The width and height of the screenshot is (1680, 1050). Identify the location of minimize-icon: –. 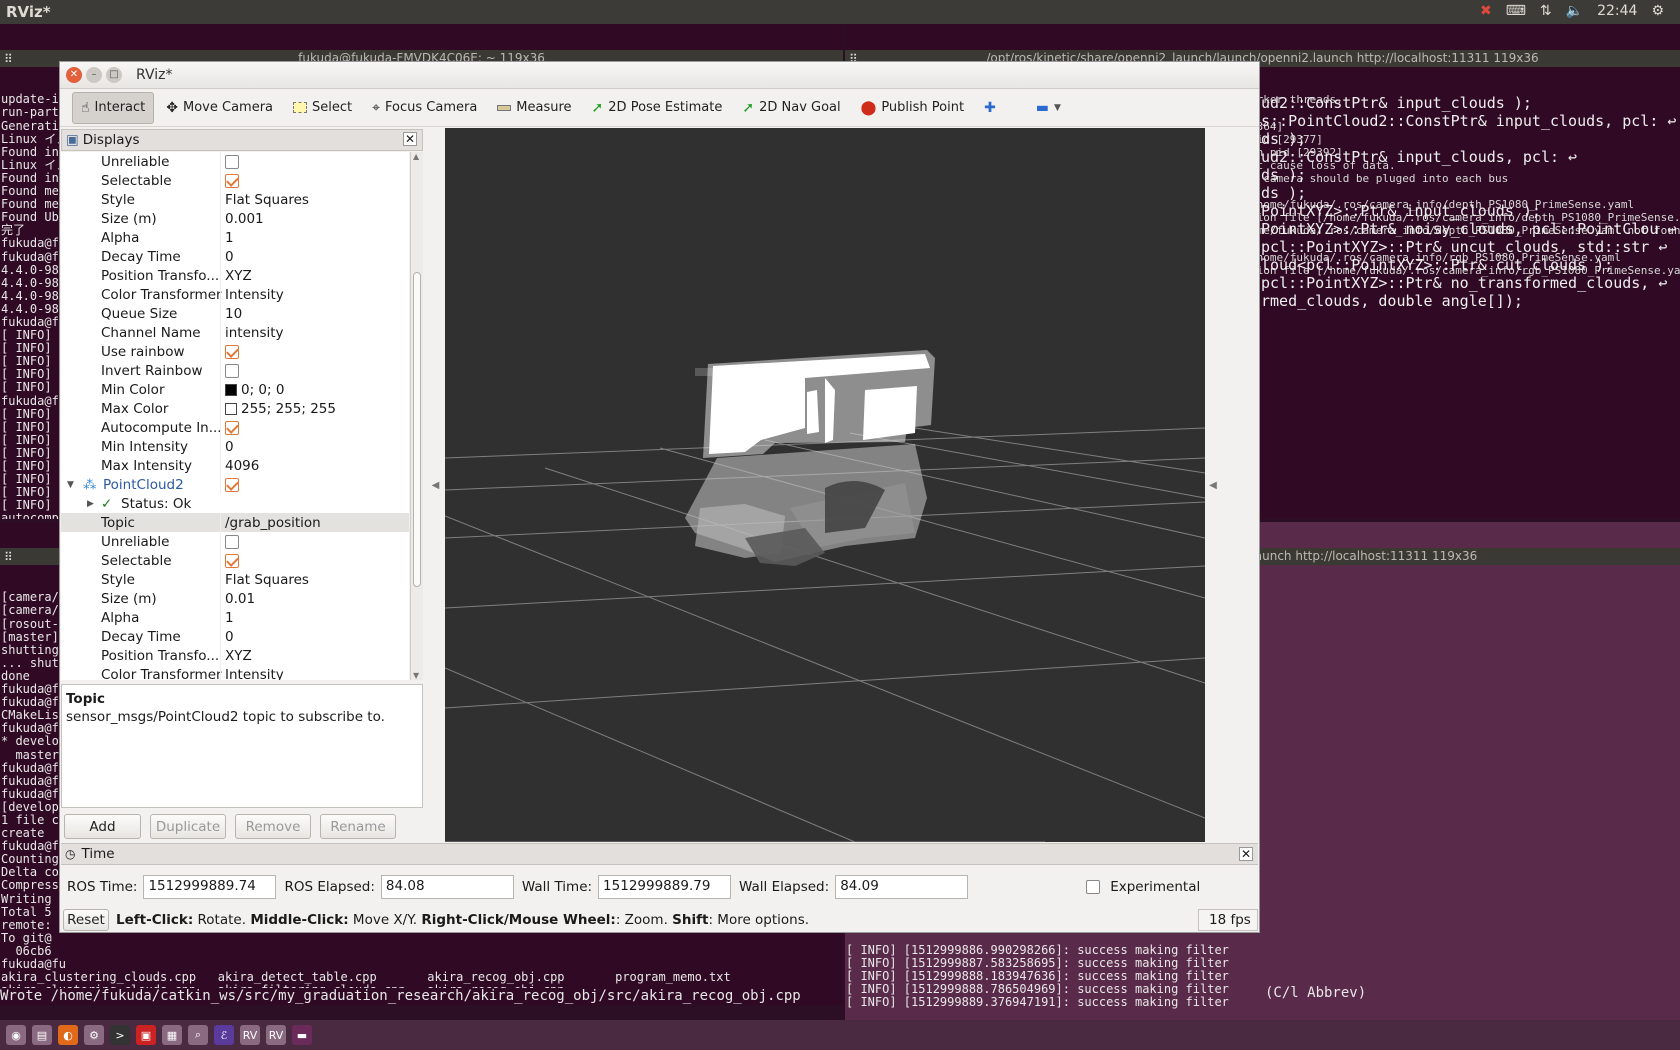
(94, 75).